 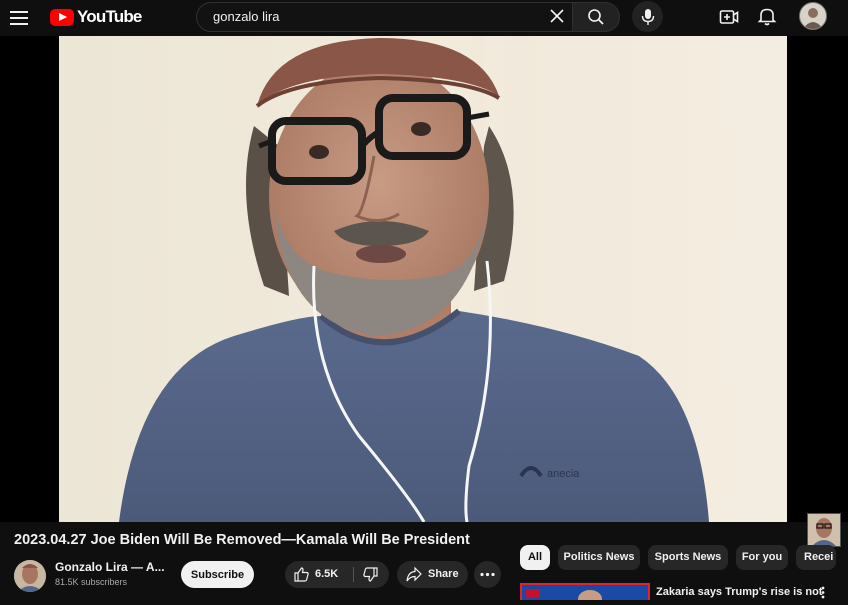 I want to click on search-icon, so click(x=596, y=17).